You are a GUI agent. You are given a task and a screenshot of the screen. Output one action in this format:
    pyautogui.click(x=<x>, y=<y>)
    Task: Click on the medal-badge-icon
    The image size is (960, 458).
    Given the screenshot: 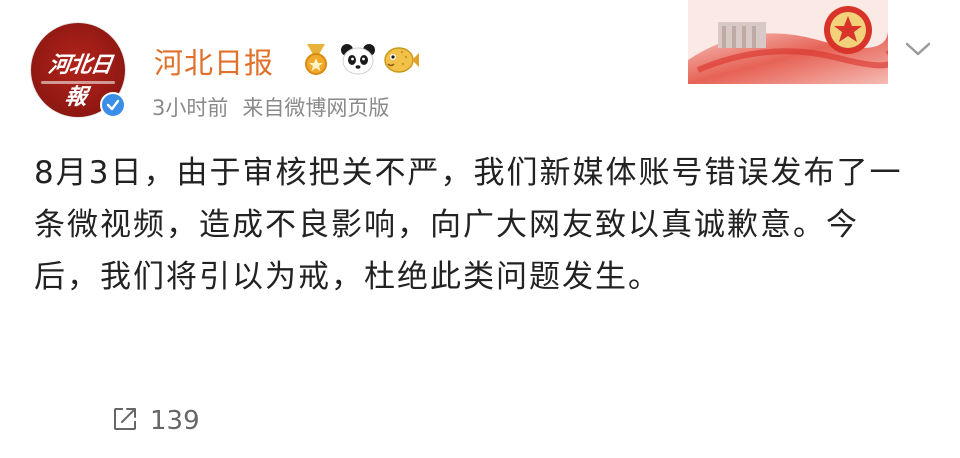 What is the action you would take?
    pyautogui.click(x=316, y=59)
    